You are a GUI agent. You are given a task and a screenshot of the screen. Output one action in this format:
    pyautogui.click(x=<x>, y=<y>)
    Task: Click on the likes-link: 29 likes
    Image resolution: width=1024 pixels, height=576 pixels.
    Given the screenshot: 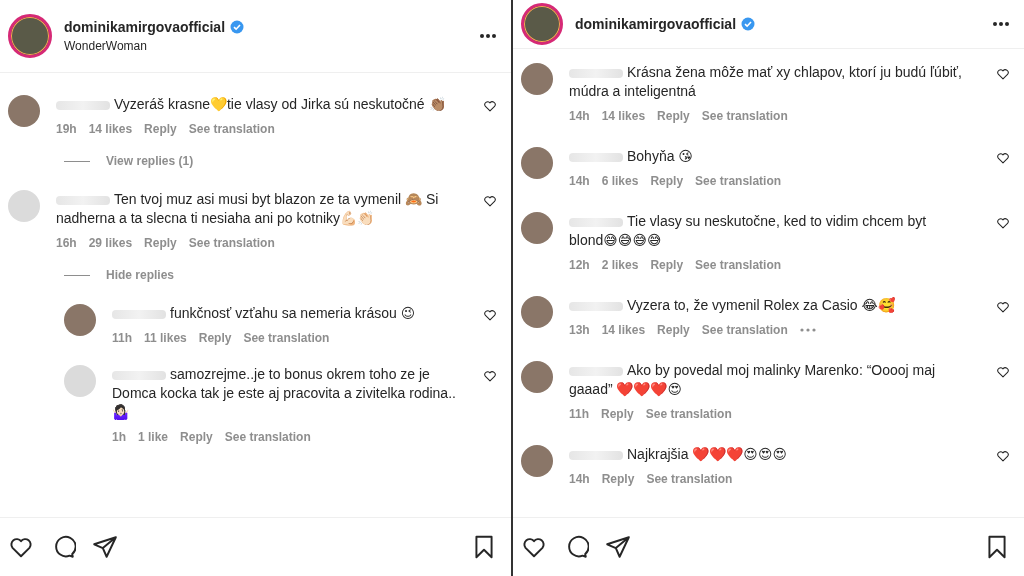 What is the action you would take?
    pyautogui.click(x=110, y=243)
    